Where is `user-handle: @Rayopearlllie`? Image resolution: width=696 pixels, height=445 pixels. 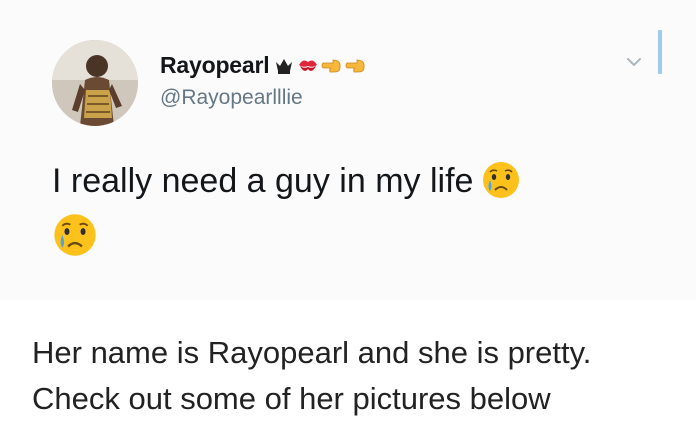 user-handle: @Rayopearlllie is located at coordinates (263, 98).